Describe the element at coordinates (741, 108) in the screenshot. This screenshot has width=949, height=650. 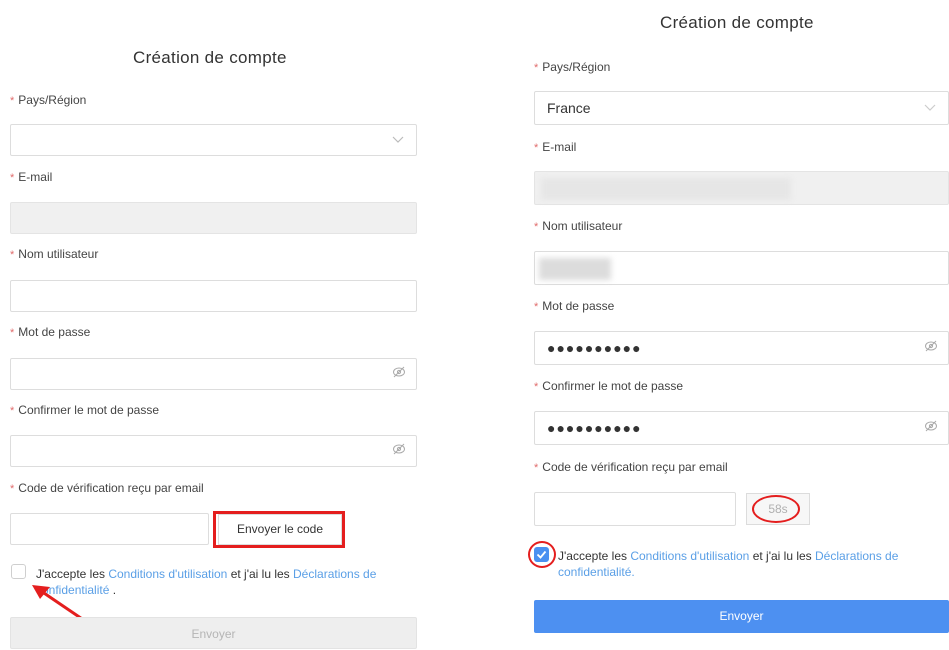
I see `country-select: France` at that location.